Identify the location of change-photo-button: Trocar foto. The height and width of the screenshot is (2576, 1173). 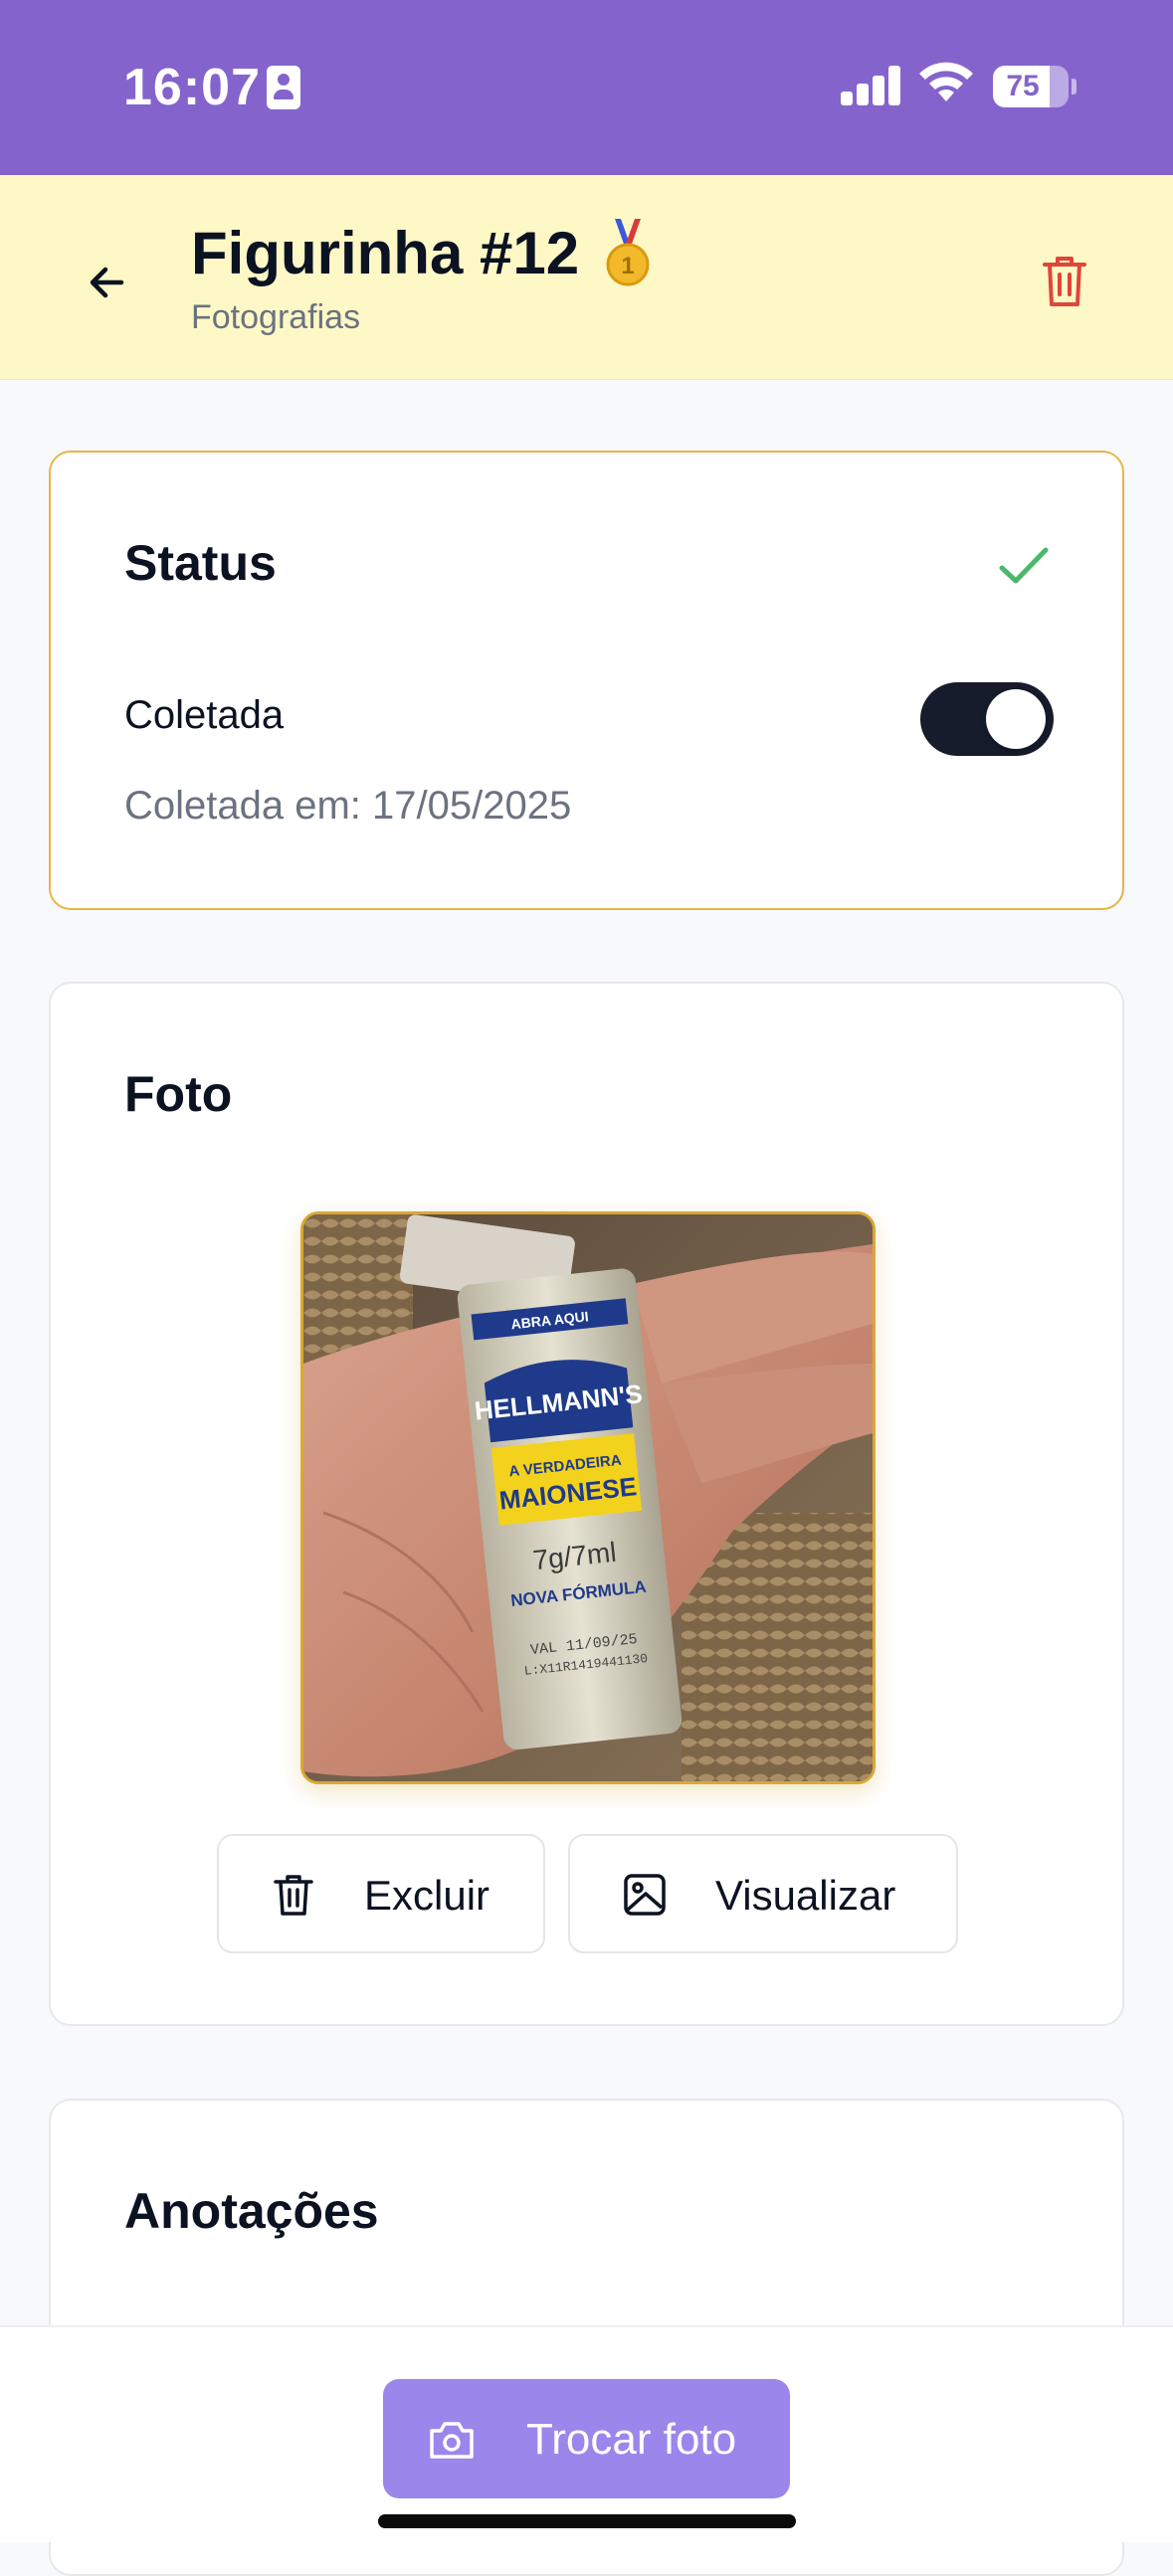
(586, 2438).